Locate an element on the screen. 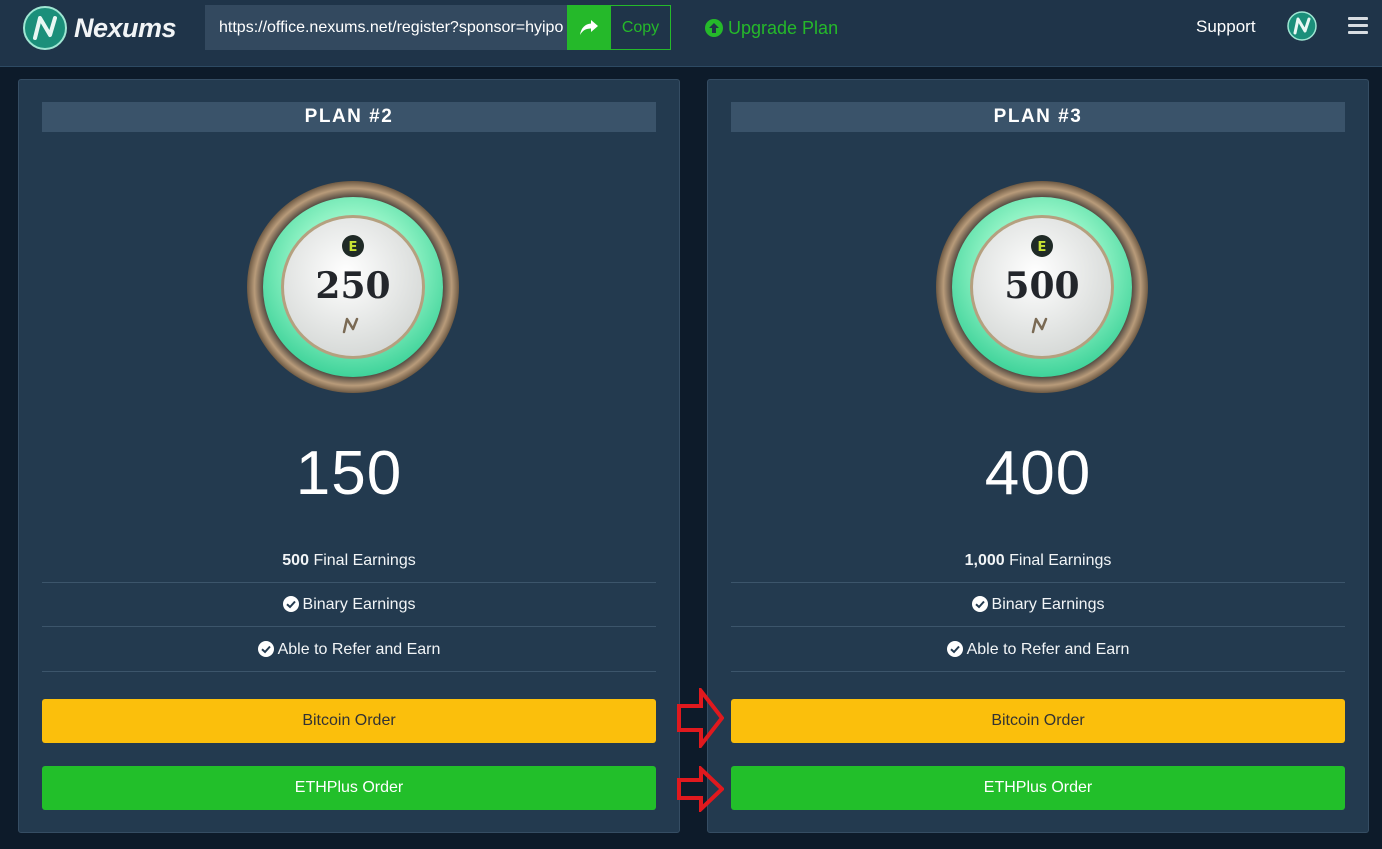  plan-price: 400 is located at coordinates (1038, 473).